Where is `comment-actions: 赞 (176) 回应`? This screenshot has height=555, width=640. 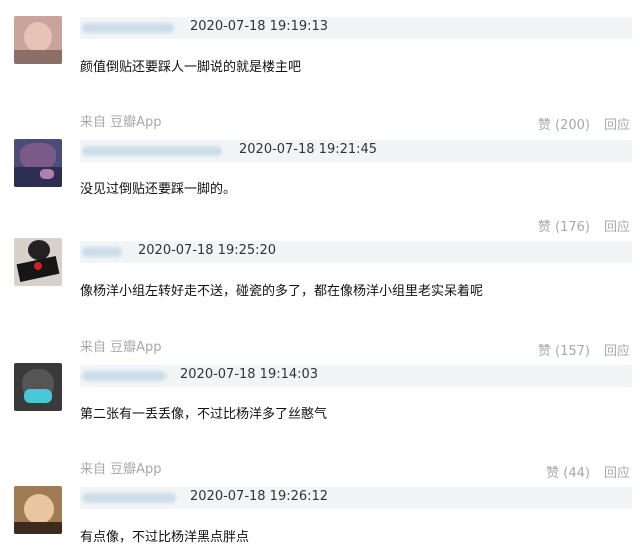 comment-actions: 赞 (176) 回应 is located at coordinates (584, 225).